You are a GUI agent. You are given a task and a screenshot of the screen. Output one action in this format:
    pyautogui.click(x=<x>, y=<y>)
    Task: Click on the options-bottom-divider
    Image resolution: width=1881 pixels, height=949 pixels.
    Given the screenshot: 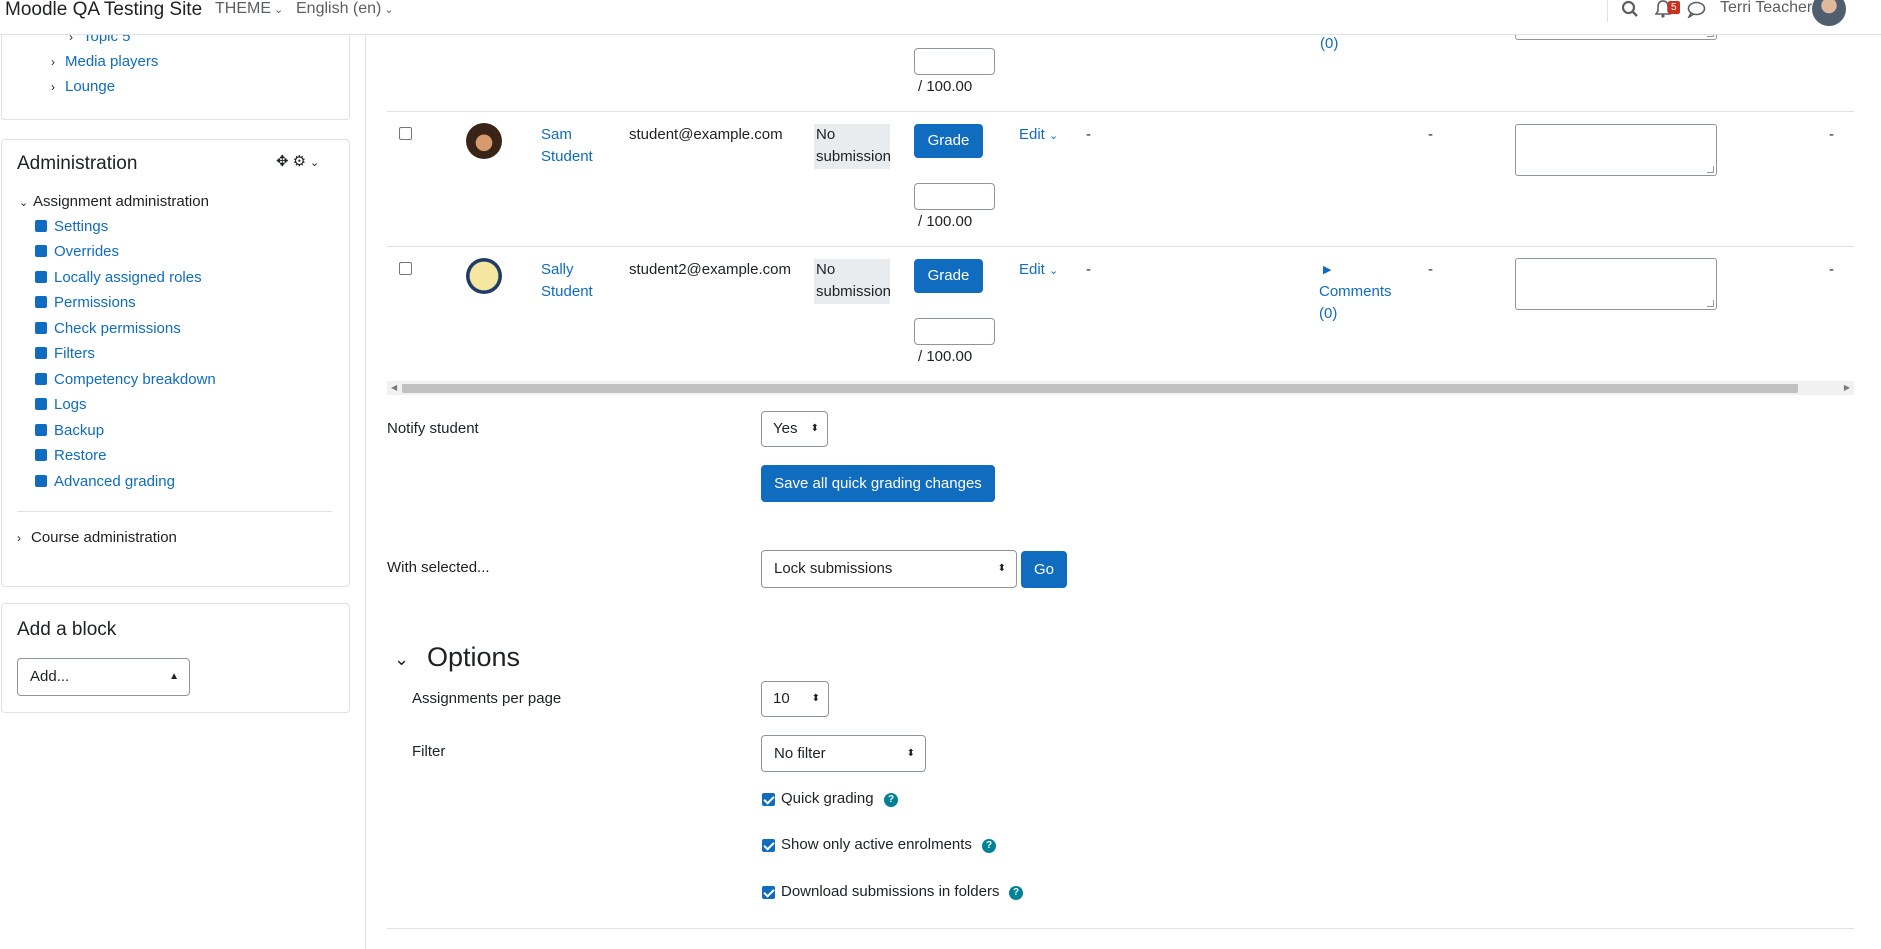 What is the action you would take?
    pyautogui.click(x=1120, y=928)
    